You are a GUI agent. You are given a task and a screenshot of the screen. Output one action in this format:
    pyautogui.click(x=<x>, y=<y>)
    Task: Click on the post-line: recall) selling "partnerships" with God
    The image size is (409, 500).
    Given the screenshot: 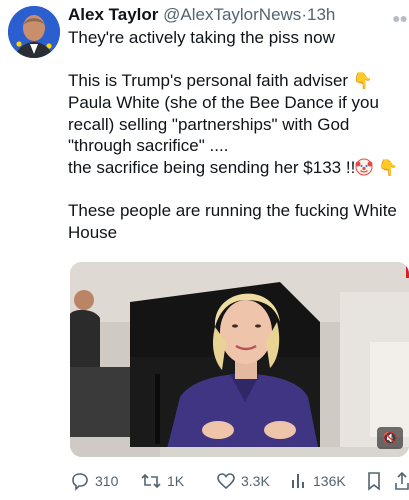 What is the action you would take?
    pyautogui.click(x=209, y=124)
    